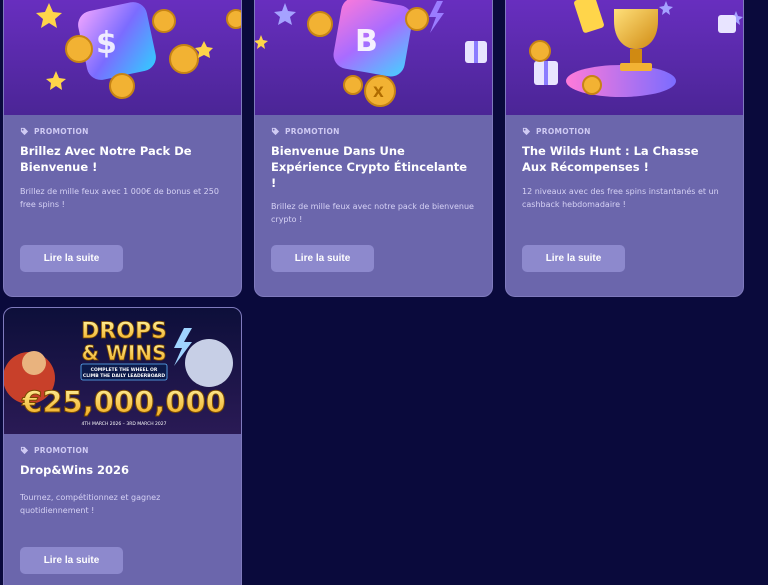 This screenshot has width=768, height=585. I want to click on banner-subline-1: COMPLETE THE WHEEL OR, so click(124, 370).